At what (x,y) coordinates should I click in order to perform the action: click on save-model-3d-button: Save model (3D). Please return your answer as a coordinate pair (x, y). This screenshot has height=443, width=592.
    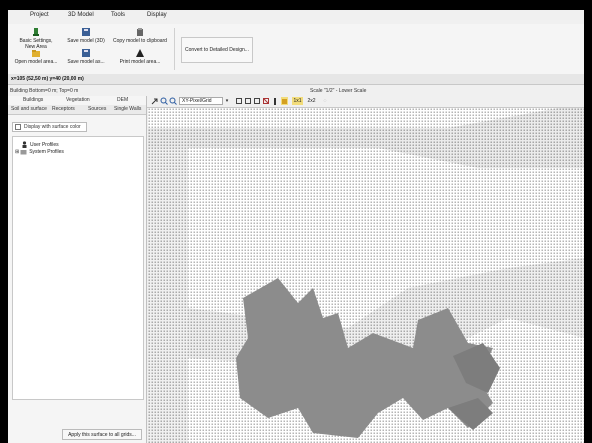
    Looking at the image, I should click on (86, 35).